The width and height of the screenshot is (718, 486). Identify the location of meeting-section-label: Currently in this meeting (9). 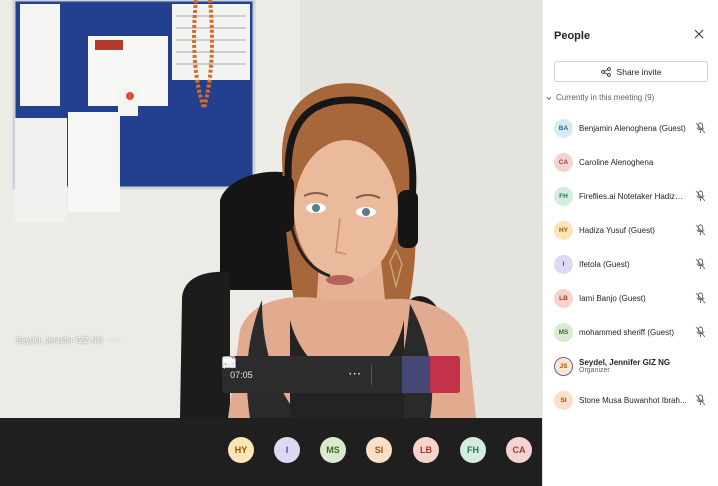
(605, 97).